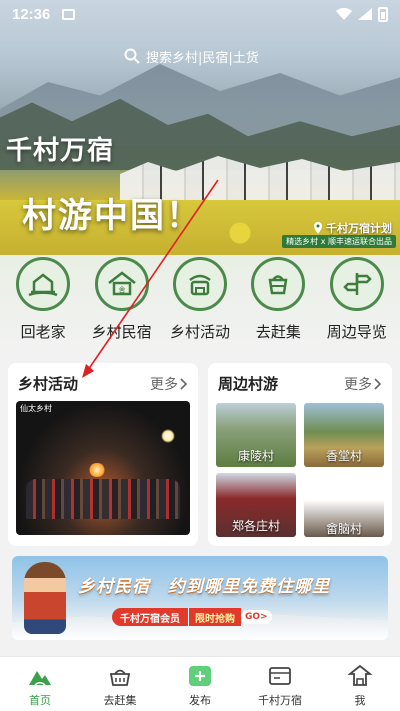 The height and width of the screenshot is (711, 400). What do you see at coordinates (278, 332) in the screenshot?
I see `category-label: 去赶集` at bounding box center [278, 332].